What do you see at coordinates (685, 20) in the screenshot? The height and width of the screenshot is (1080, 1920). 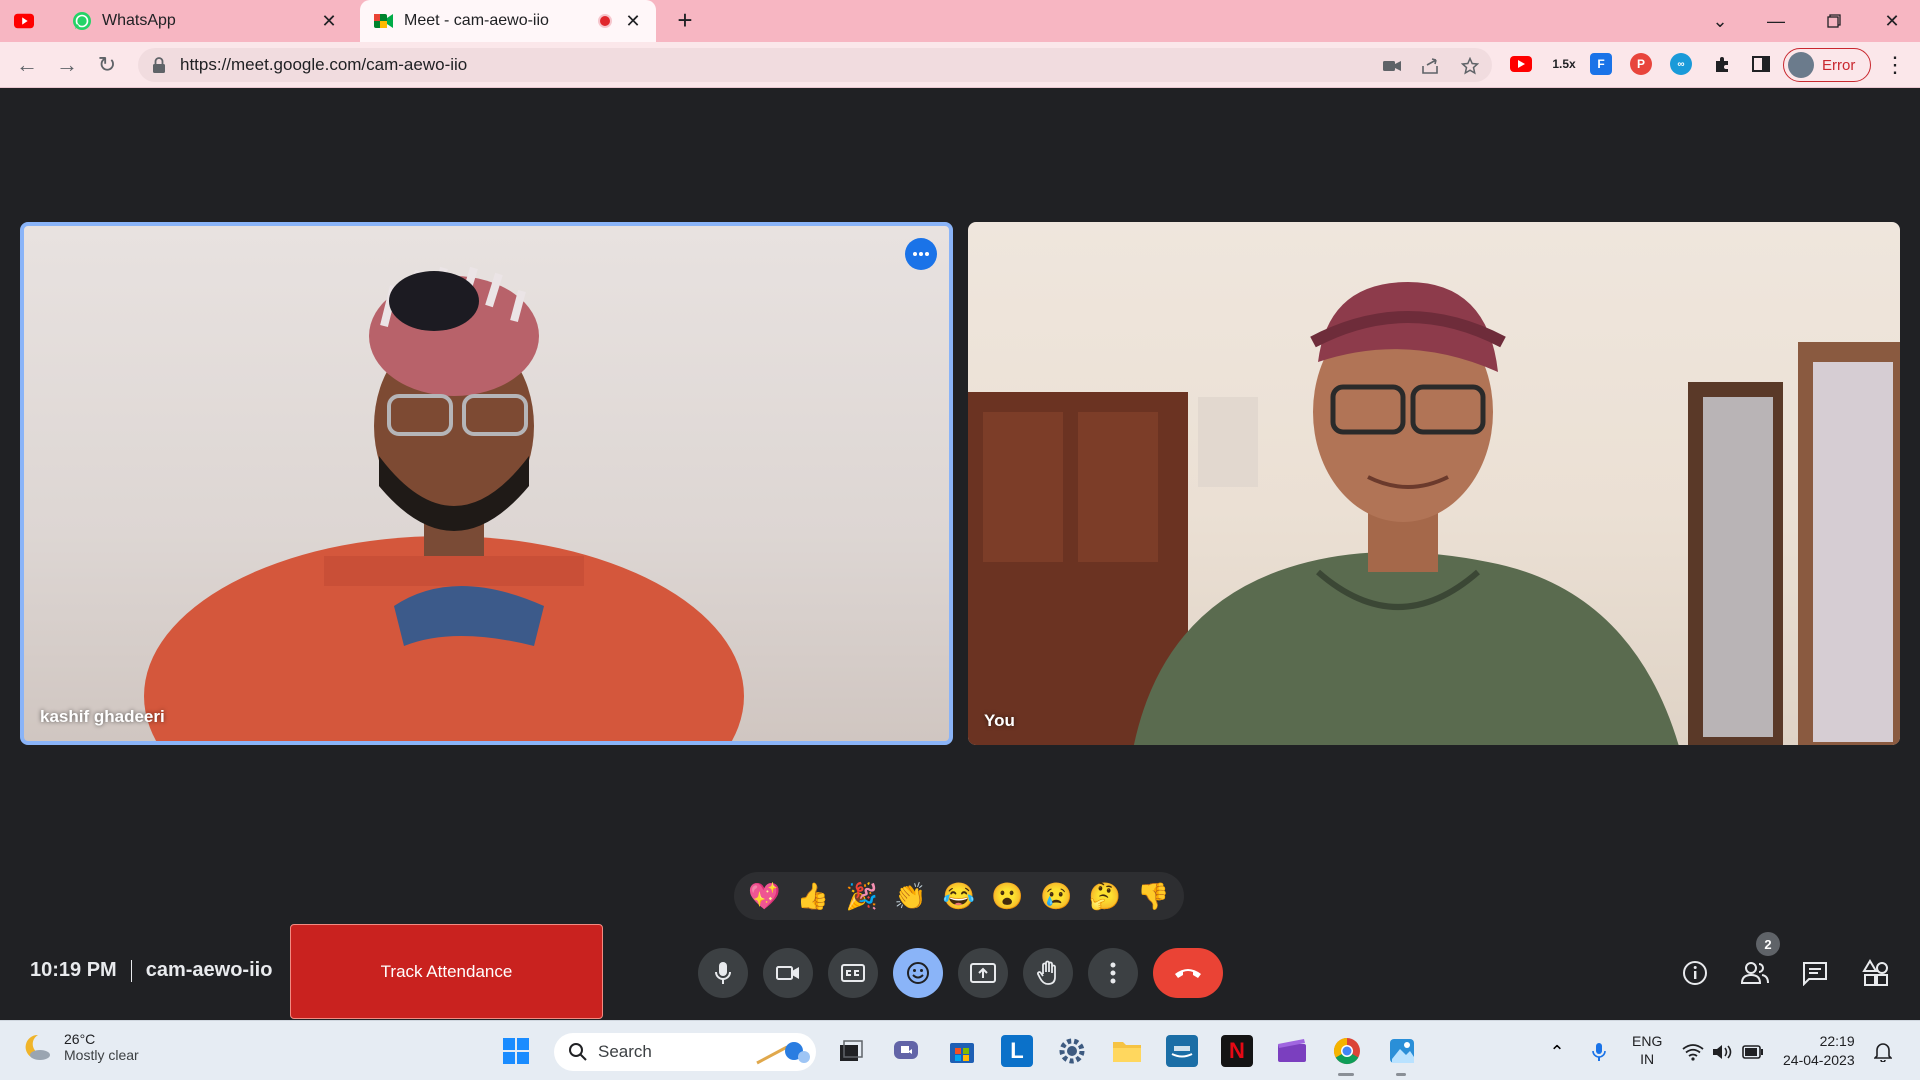 I see `new-tab-button: +` at bounding box center [685, 20].